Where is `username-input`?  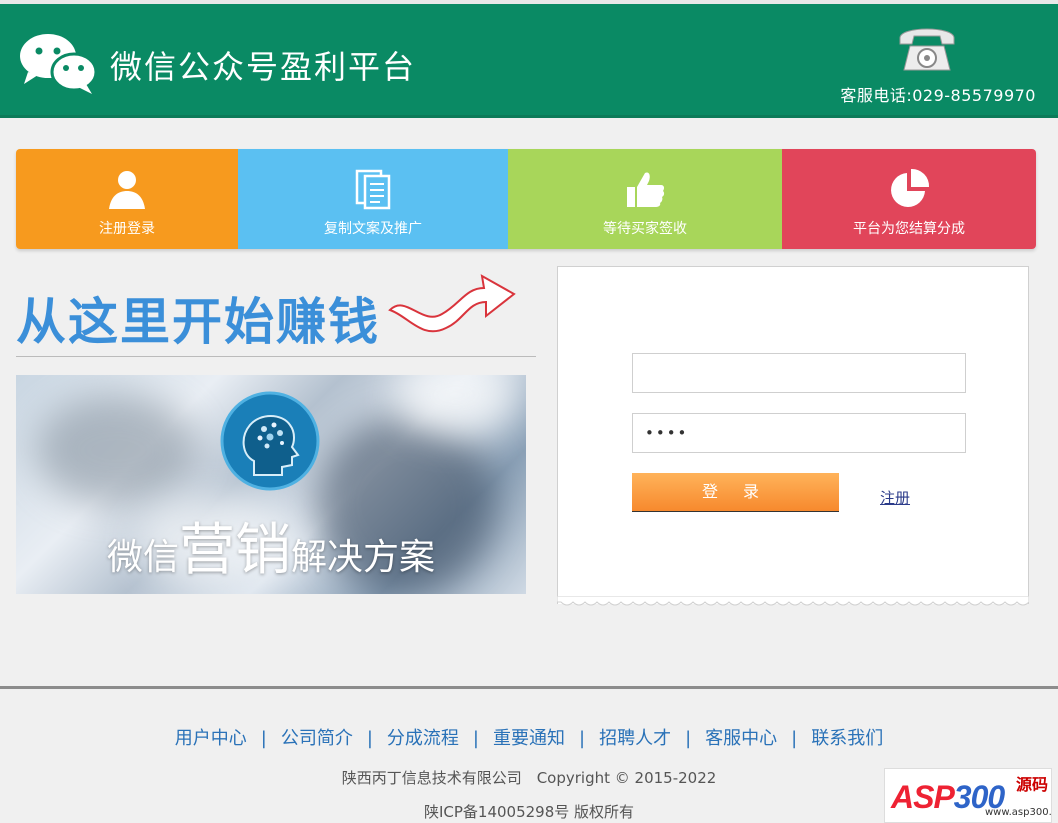
username-input is located at coordinates (799, 373).